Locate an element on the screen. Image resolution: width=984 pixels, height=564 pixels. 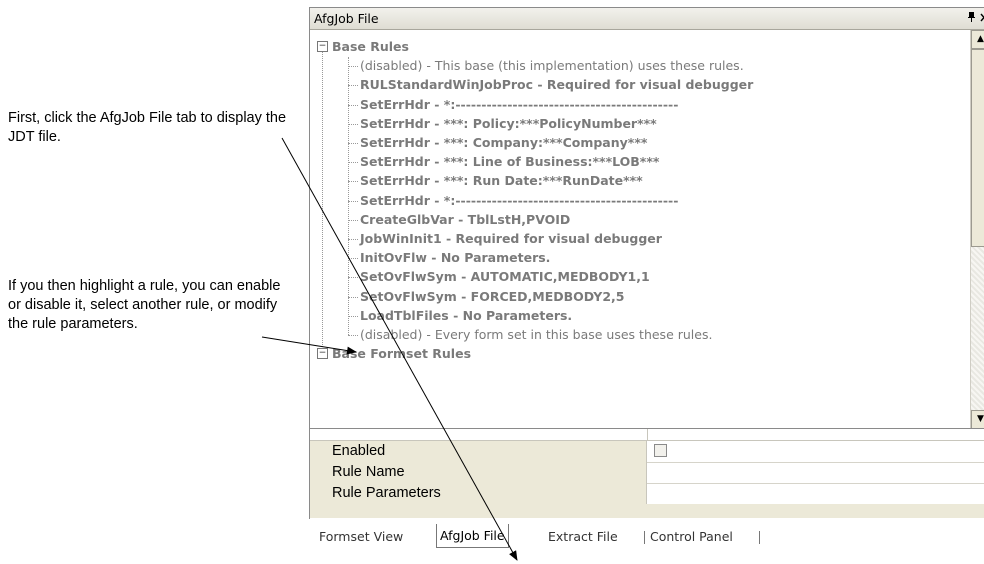
property-name: Rule Parameters is located at coordinates (478, 493).